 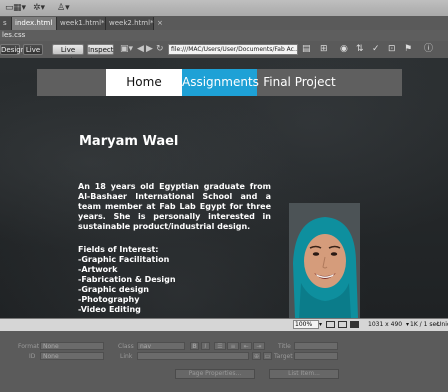 I want to click on target-select, so click(x=316, y=356).